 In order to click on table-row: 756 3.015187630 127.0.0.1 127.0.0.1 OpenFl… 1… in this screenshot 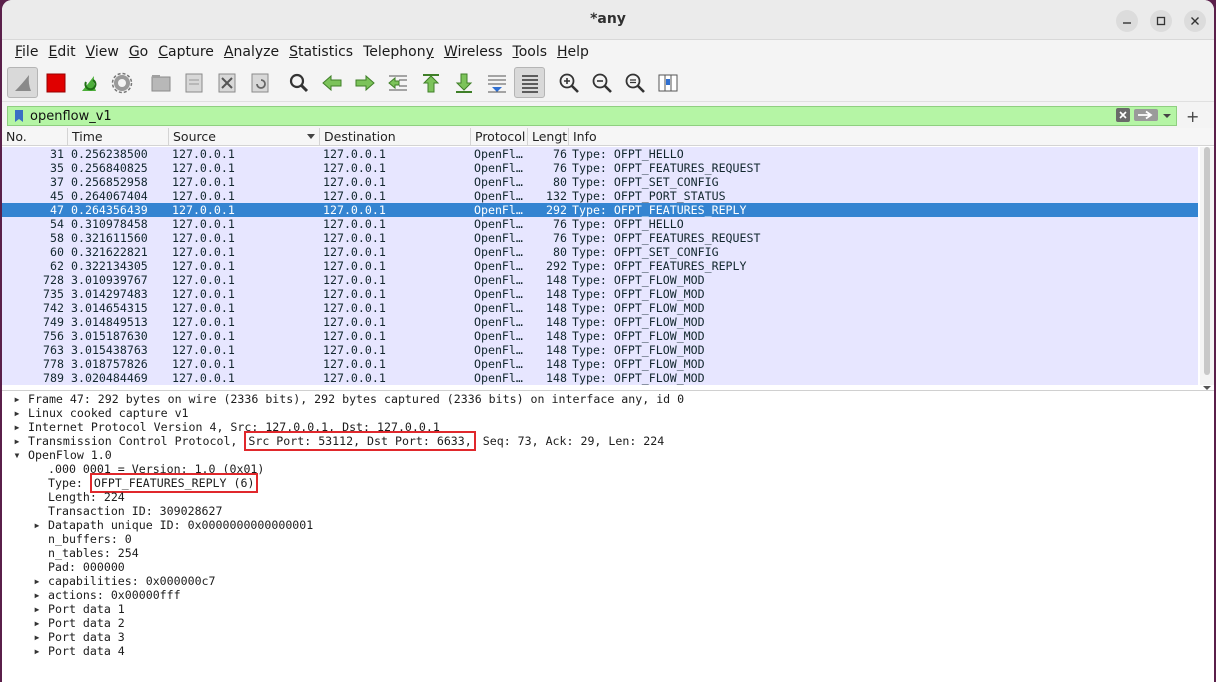, I will do `click(600, 336)`.